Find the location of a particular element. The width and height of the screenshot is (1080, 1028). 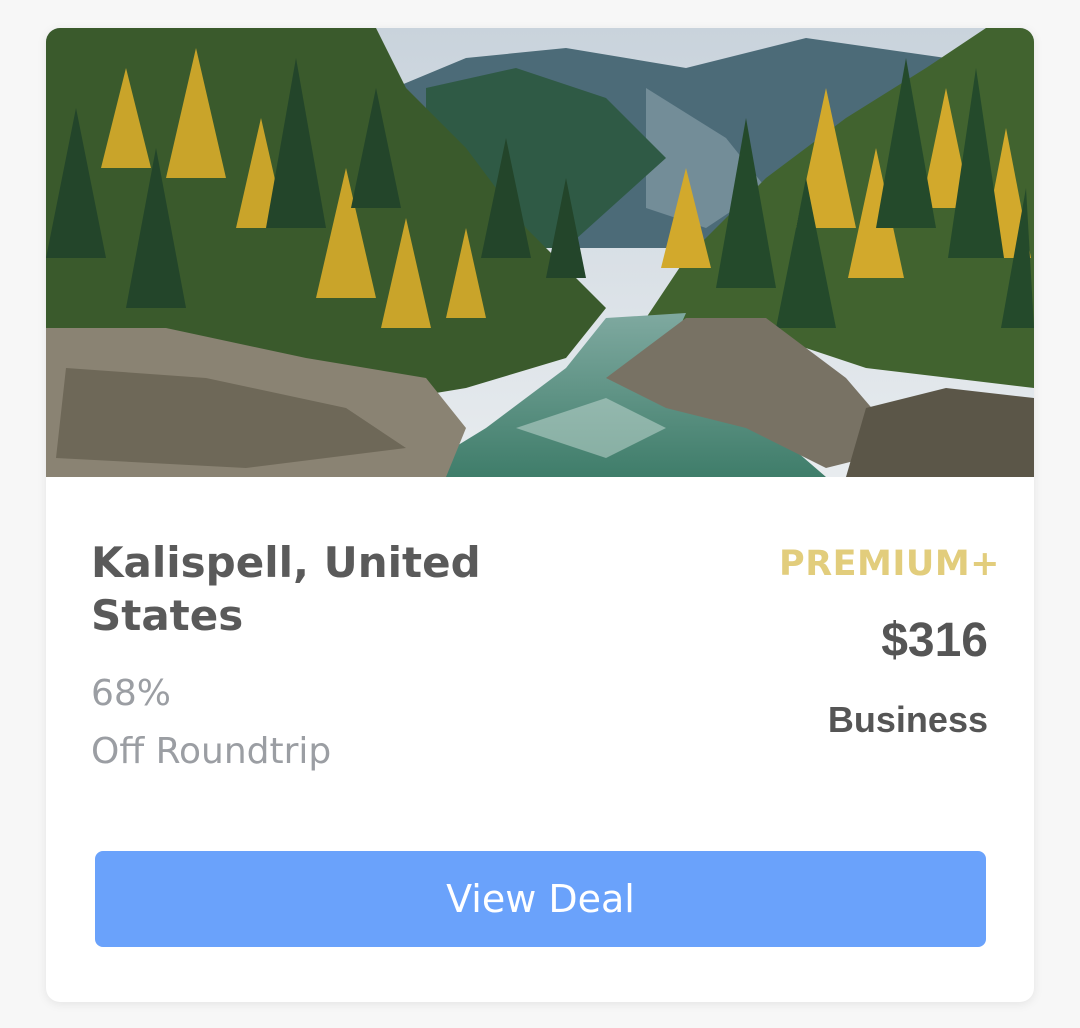

destination-title: Kalispell, United States is located at coordinates (286, 589).